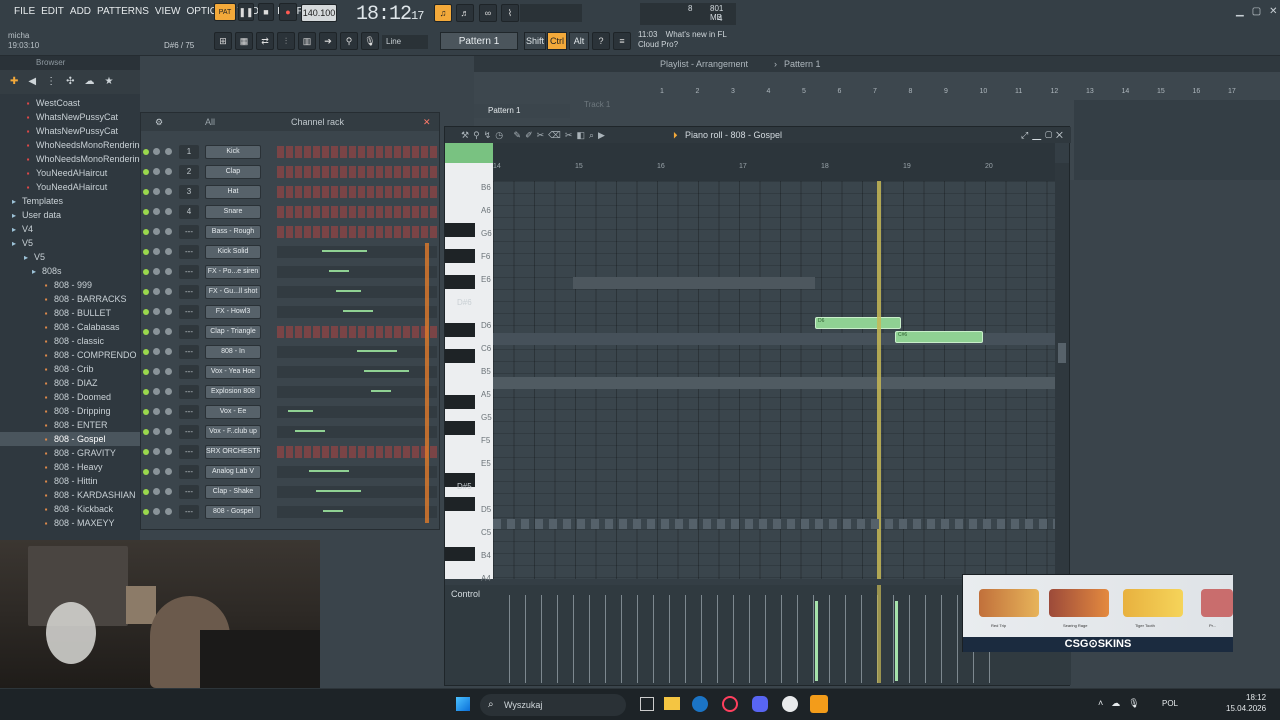 This screenshot has width=1280, height=720. What do you see at coordinates (70, 439) in the screenshot?
I see `browser-item: ▪ 808 - Gospel` at bounding box center [70, 439].